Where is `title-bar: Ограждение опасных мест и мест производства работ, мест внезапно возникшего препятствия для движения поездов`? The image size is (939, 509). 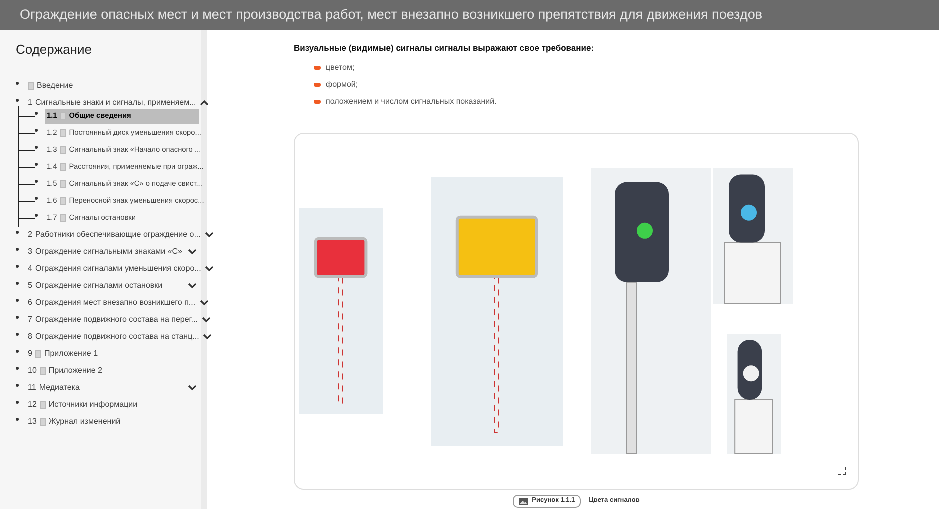
title-bar: Ограждение опасных мест и мест производства работ, мест внезапно возникшего препятствия для движения поездов is located at coordinates (469, 15).